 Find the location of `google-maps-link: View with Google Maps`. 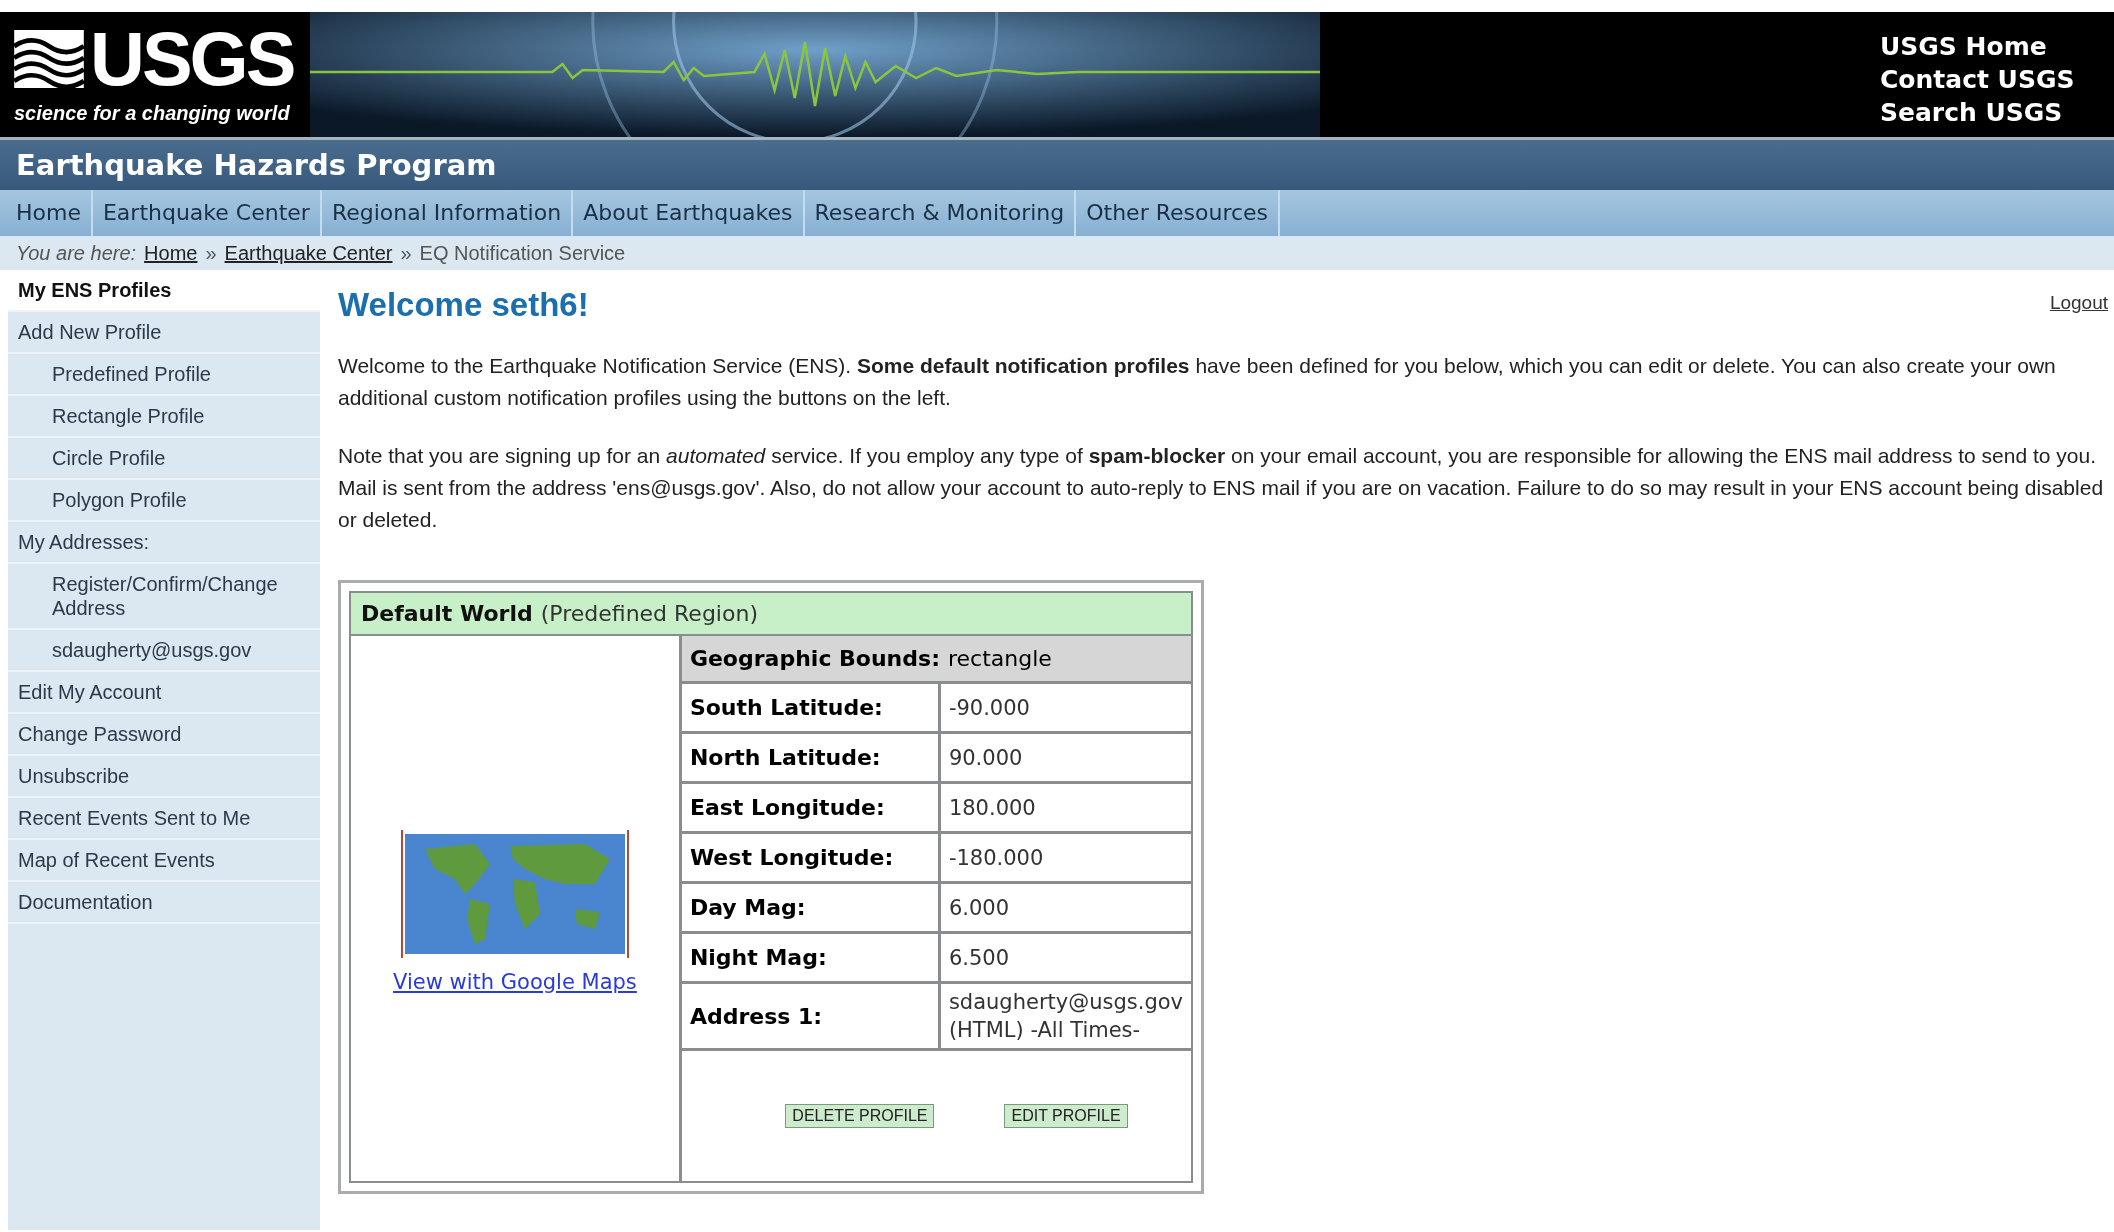

google-maps-link: View with Google Maps is located at coordinates (515, 981).